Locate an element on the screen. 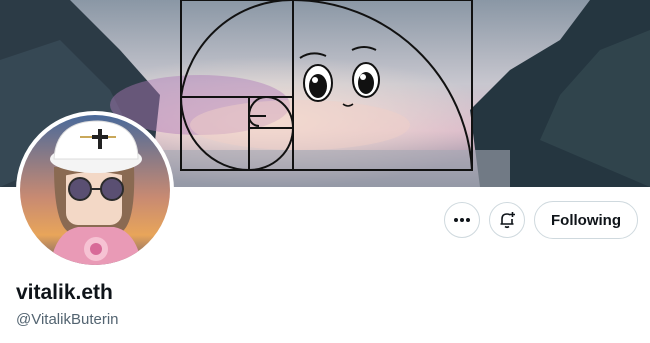  notifications-button is located at coordinates (507, 220).